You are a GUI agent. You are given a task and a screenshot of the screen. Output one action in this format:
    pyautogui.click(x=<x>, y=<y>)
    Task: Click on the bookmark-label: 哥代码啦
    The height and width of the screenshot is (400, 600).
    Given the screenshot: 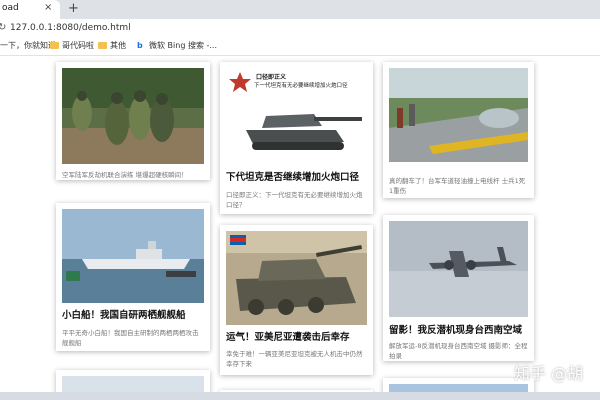 What is the action you would take?
    pyautogui.click(x=78, y=45)
    